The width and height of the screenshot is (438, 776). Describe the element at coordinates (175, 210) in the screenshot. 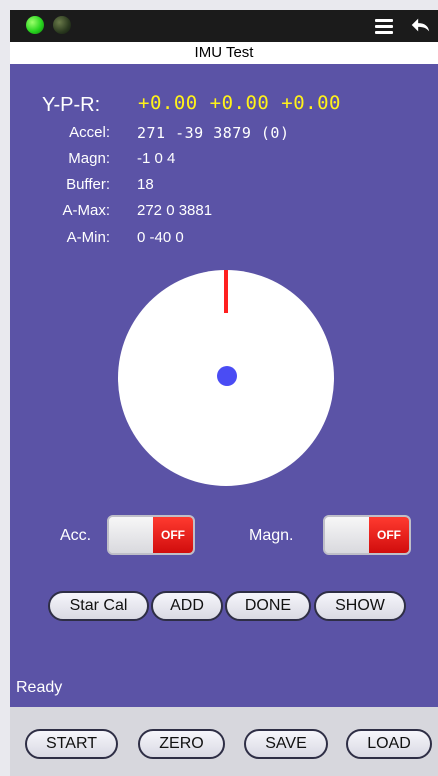

I see `amax-value: 272 0 3881` at that location.